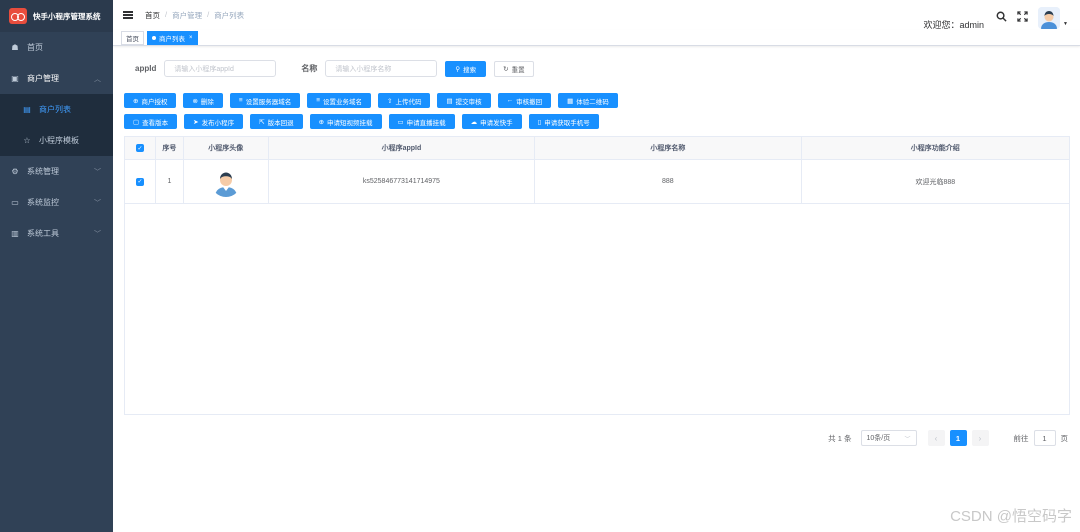  I want to click on sidebar-item-system-management: ⚙ 系统管理 ﹀, so click(56, 171).